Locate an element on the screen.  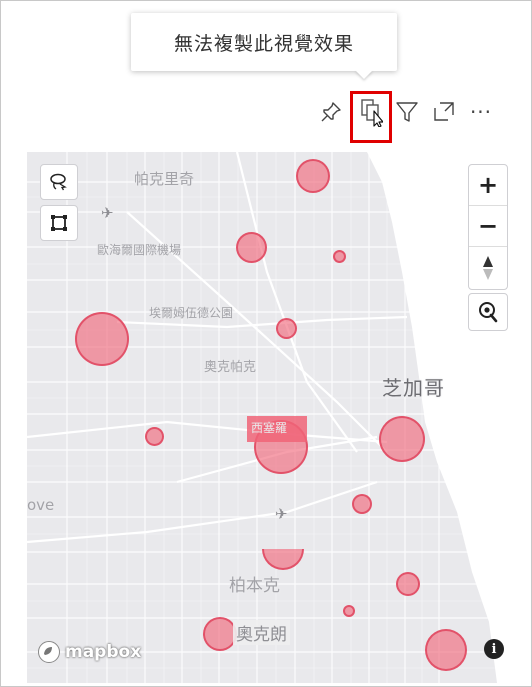
tooltip: 無法複製此視覺效果 is located at coordinates (264, 42).